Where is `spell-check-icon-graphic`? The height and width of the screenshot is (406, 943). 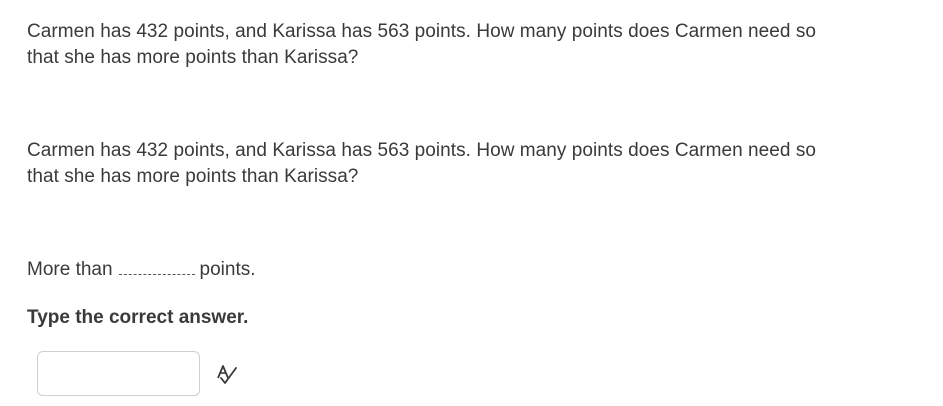 spell-check-icon-graphic is located at coordinates (227, 374).